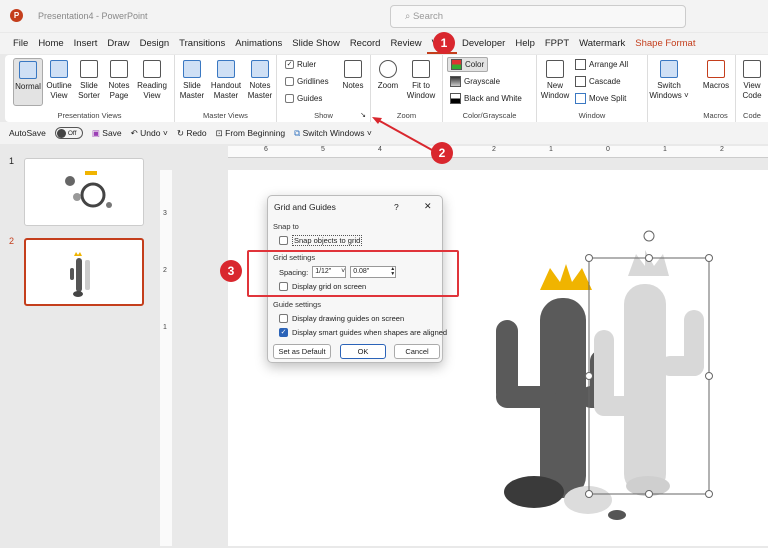 Image resolution: width=768 pixels, height=548 pixels. Describe the element at coordinates (231, 271) in the screenshot. I see `annotation-badge-3: 3` at that location.